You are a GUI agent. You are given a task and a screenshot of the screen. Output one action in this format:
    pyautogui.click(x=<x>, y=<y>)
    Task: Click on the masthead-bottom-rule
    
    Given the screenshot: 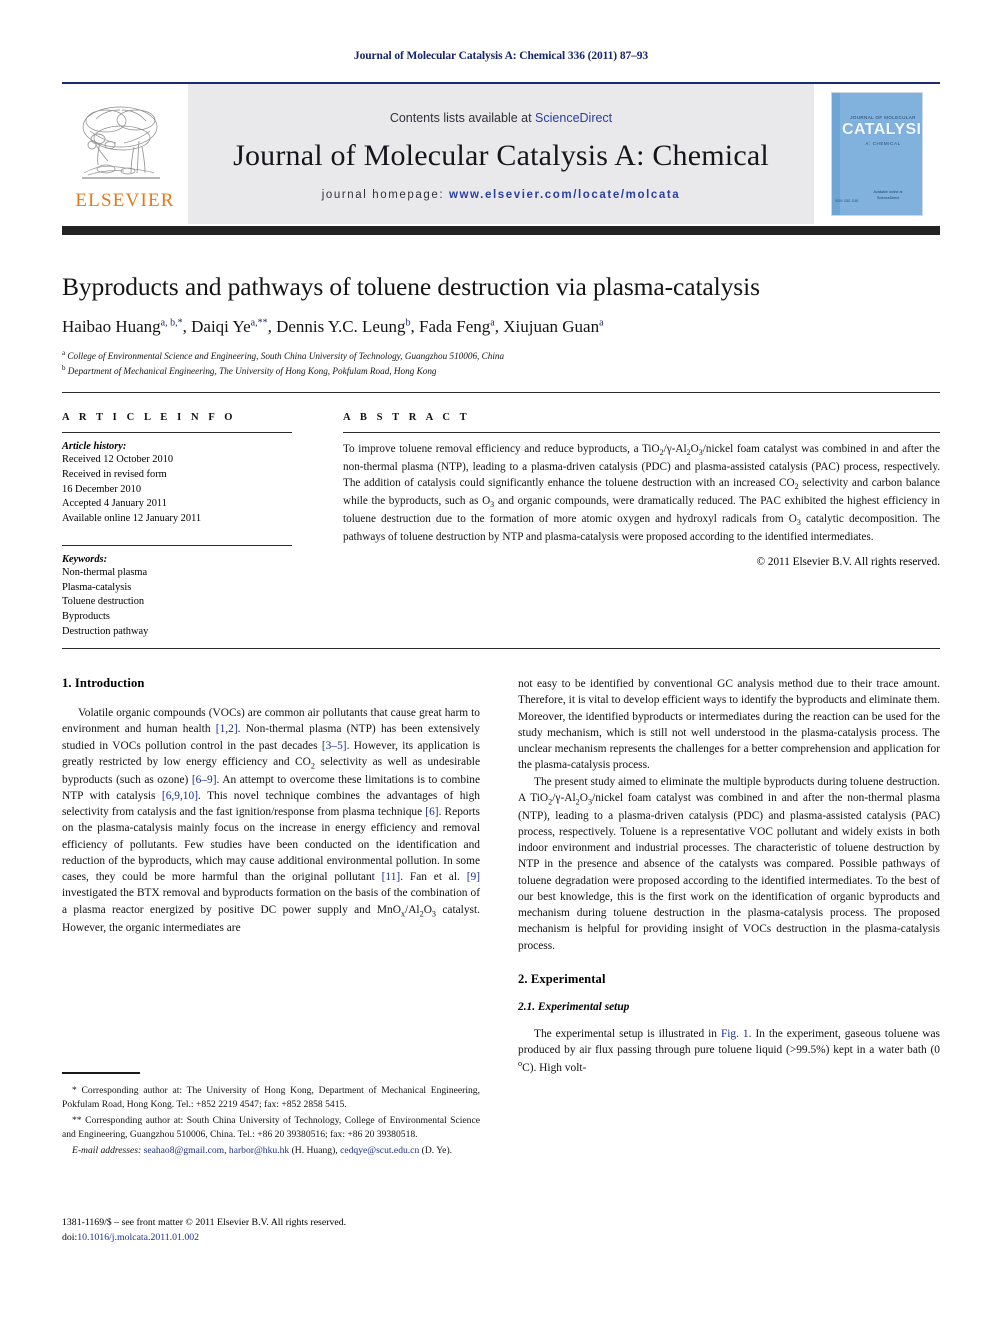 What is the action you would take?
    pyautogui.click(x=501, y=230)
    